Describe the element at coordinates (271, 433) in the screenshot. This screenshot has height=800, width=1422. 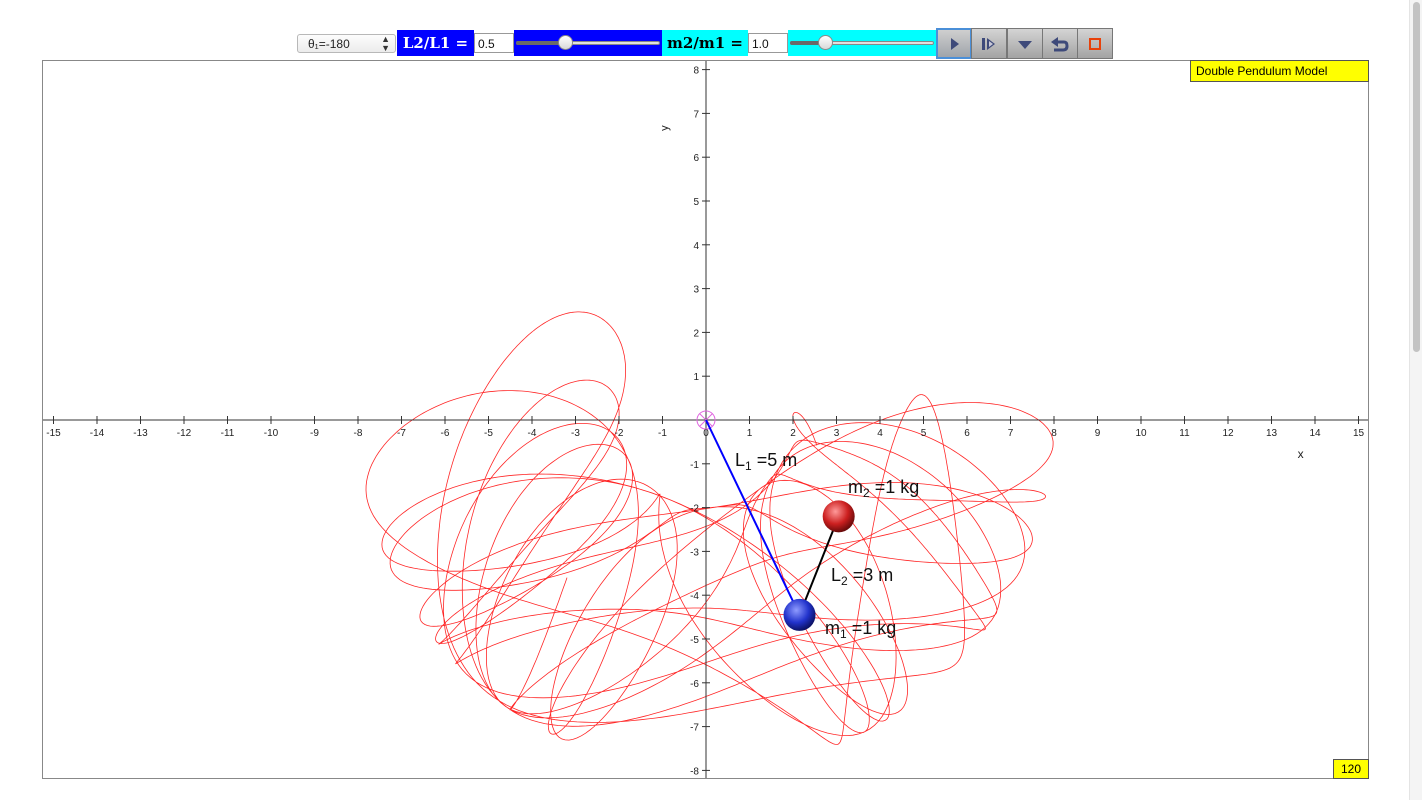
I see `x-tick-label: -10` at that location.